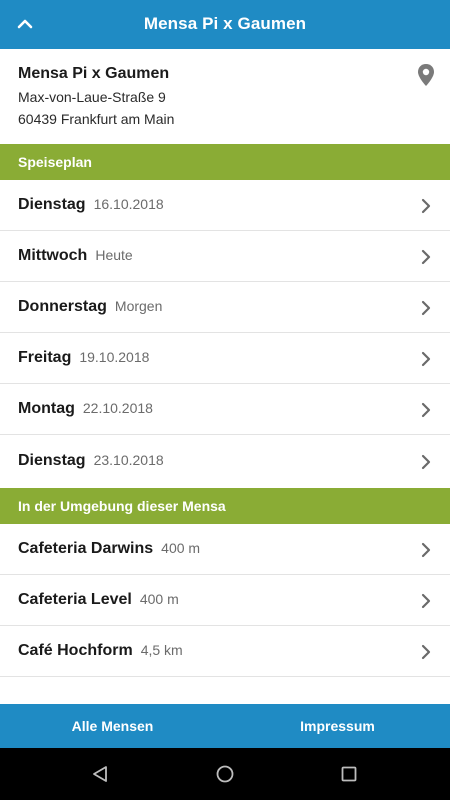 This screenshot has height=800, width=450. Describe the element at coordinates (225, 600) in the screenshot. I see `nearby-row: Cafeteria Level 400 m` at that location.